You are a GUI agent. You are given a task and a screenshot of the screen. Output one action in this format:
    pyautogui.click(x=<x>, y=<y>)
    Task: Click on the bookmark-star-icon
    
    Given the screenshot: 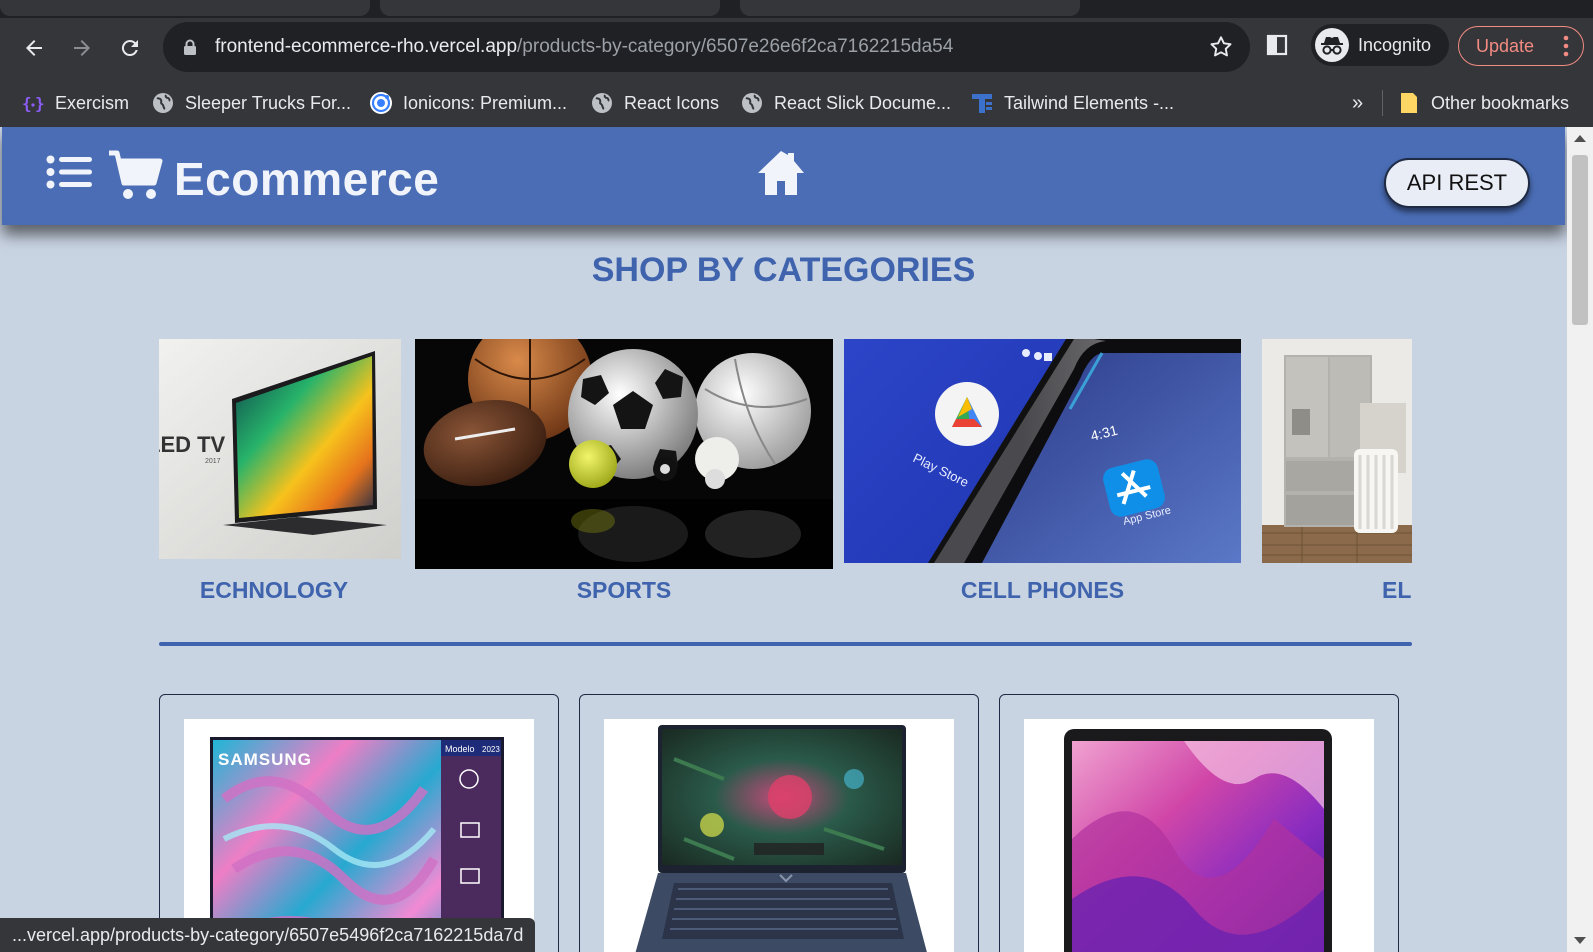 What is the action you would take?
    pyautogui.click(x=1221, y=47)
    